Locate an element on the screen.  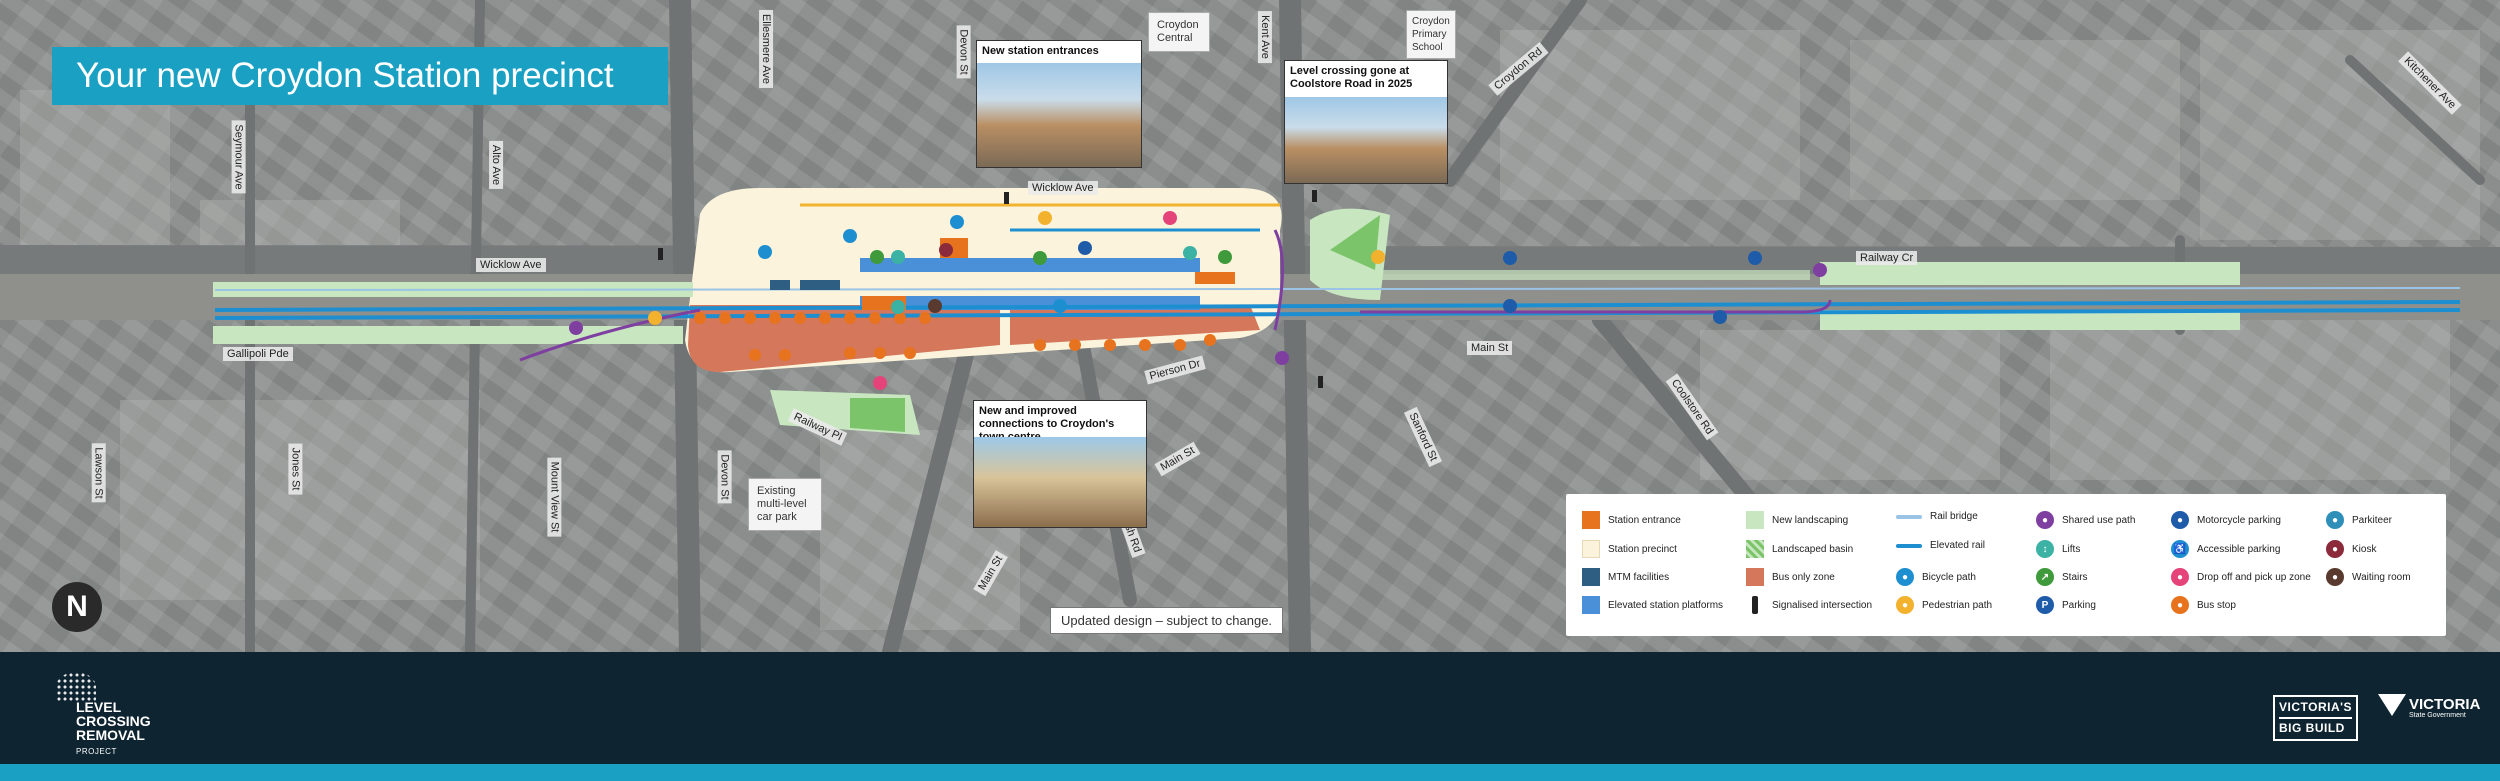
legend-item: Station precinct is located at coordinates (1629, 549).